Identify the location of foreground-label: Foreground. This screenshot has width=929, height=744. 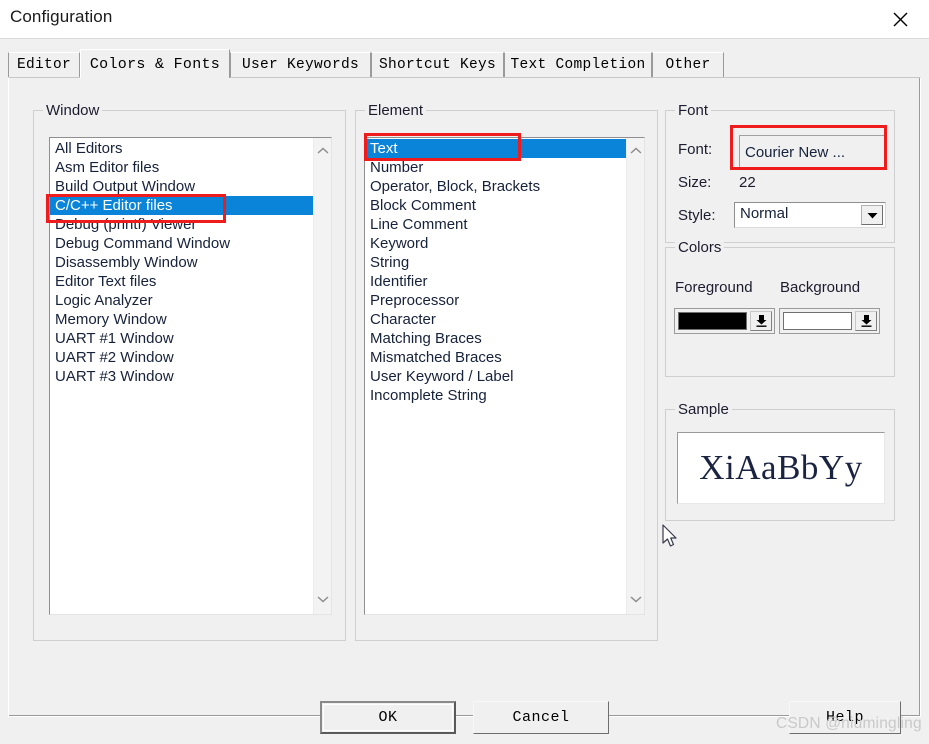
(714, 287).